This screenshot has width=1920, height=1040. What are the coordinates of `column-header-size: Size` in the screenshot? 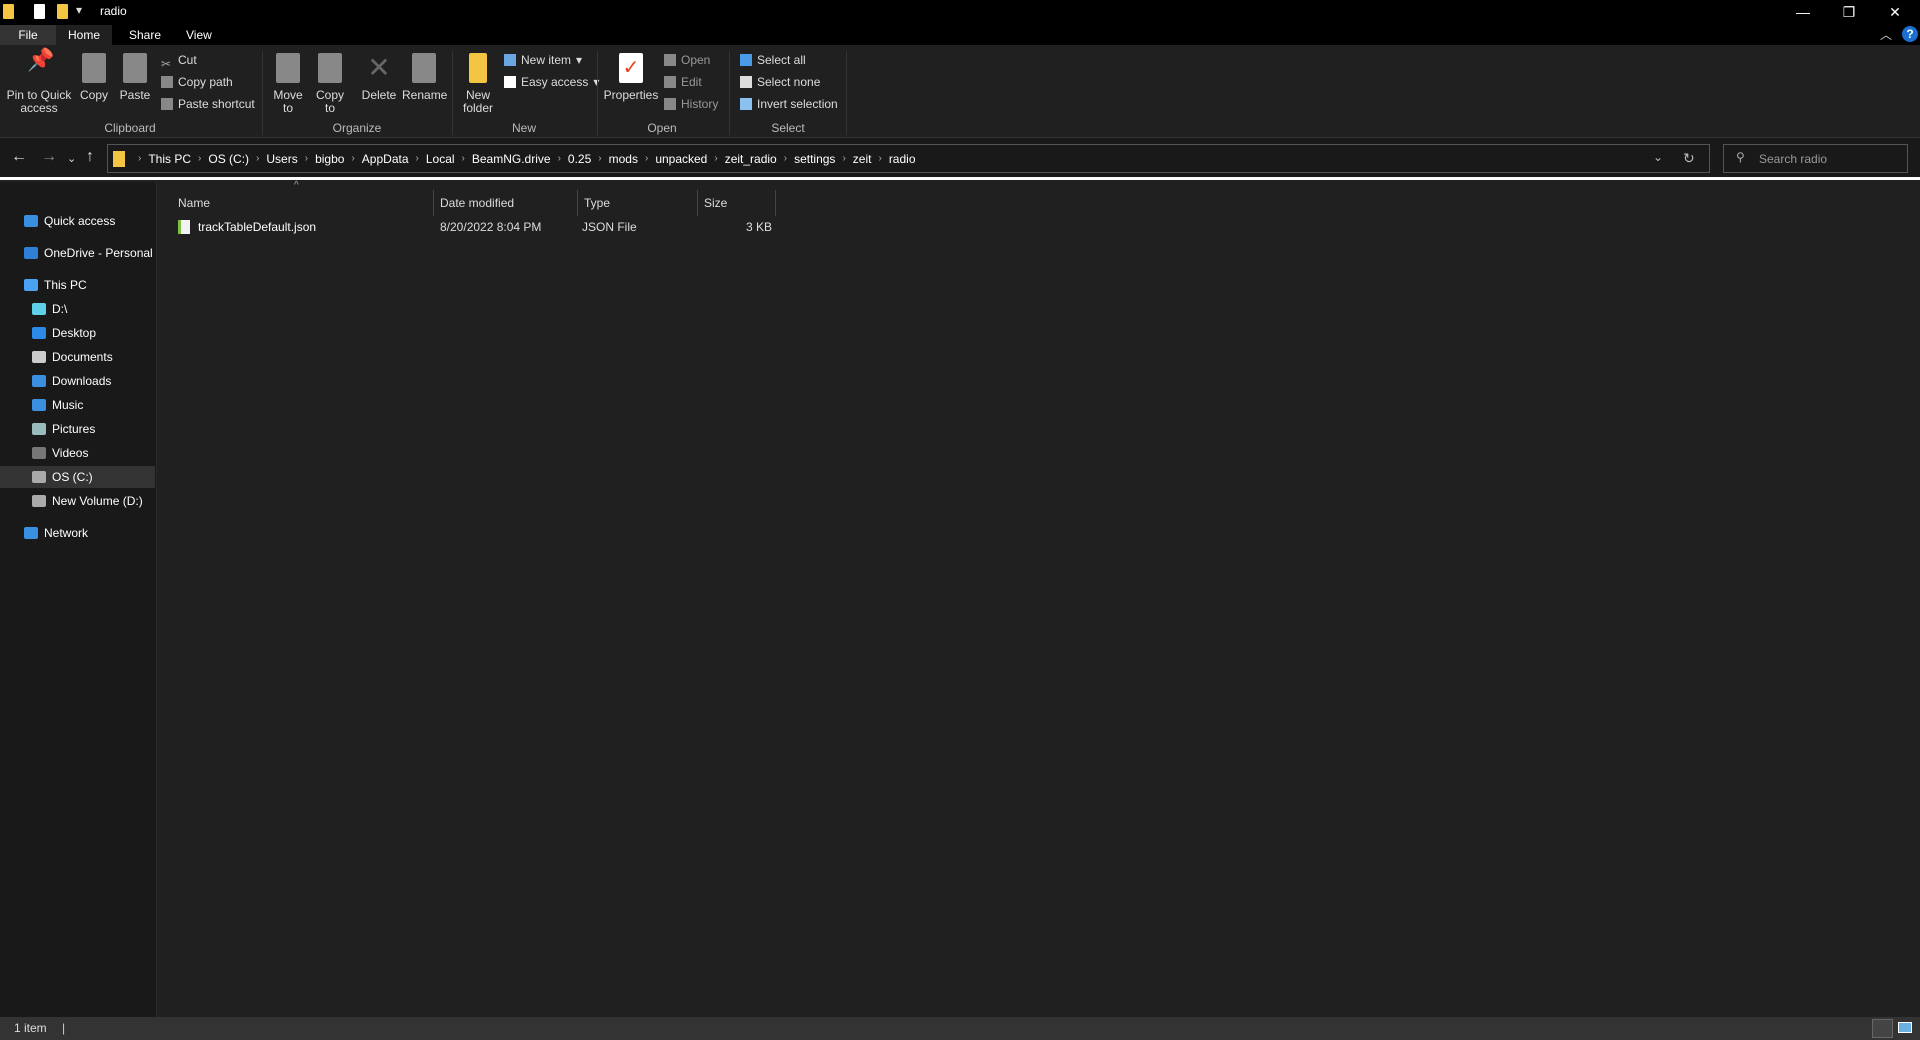 It's located at (737, 203).